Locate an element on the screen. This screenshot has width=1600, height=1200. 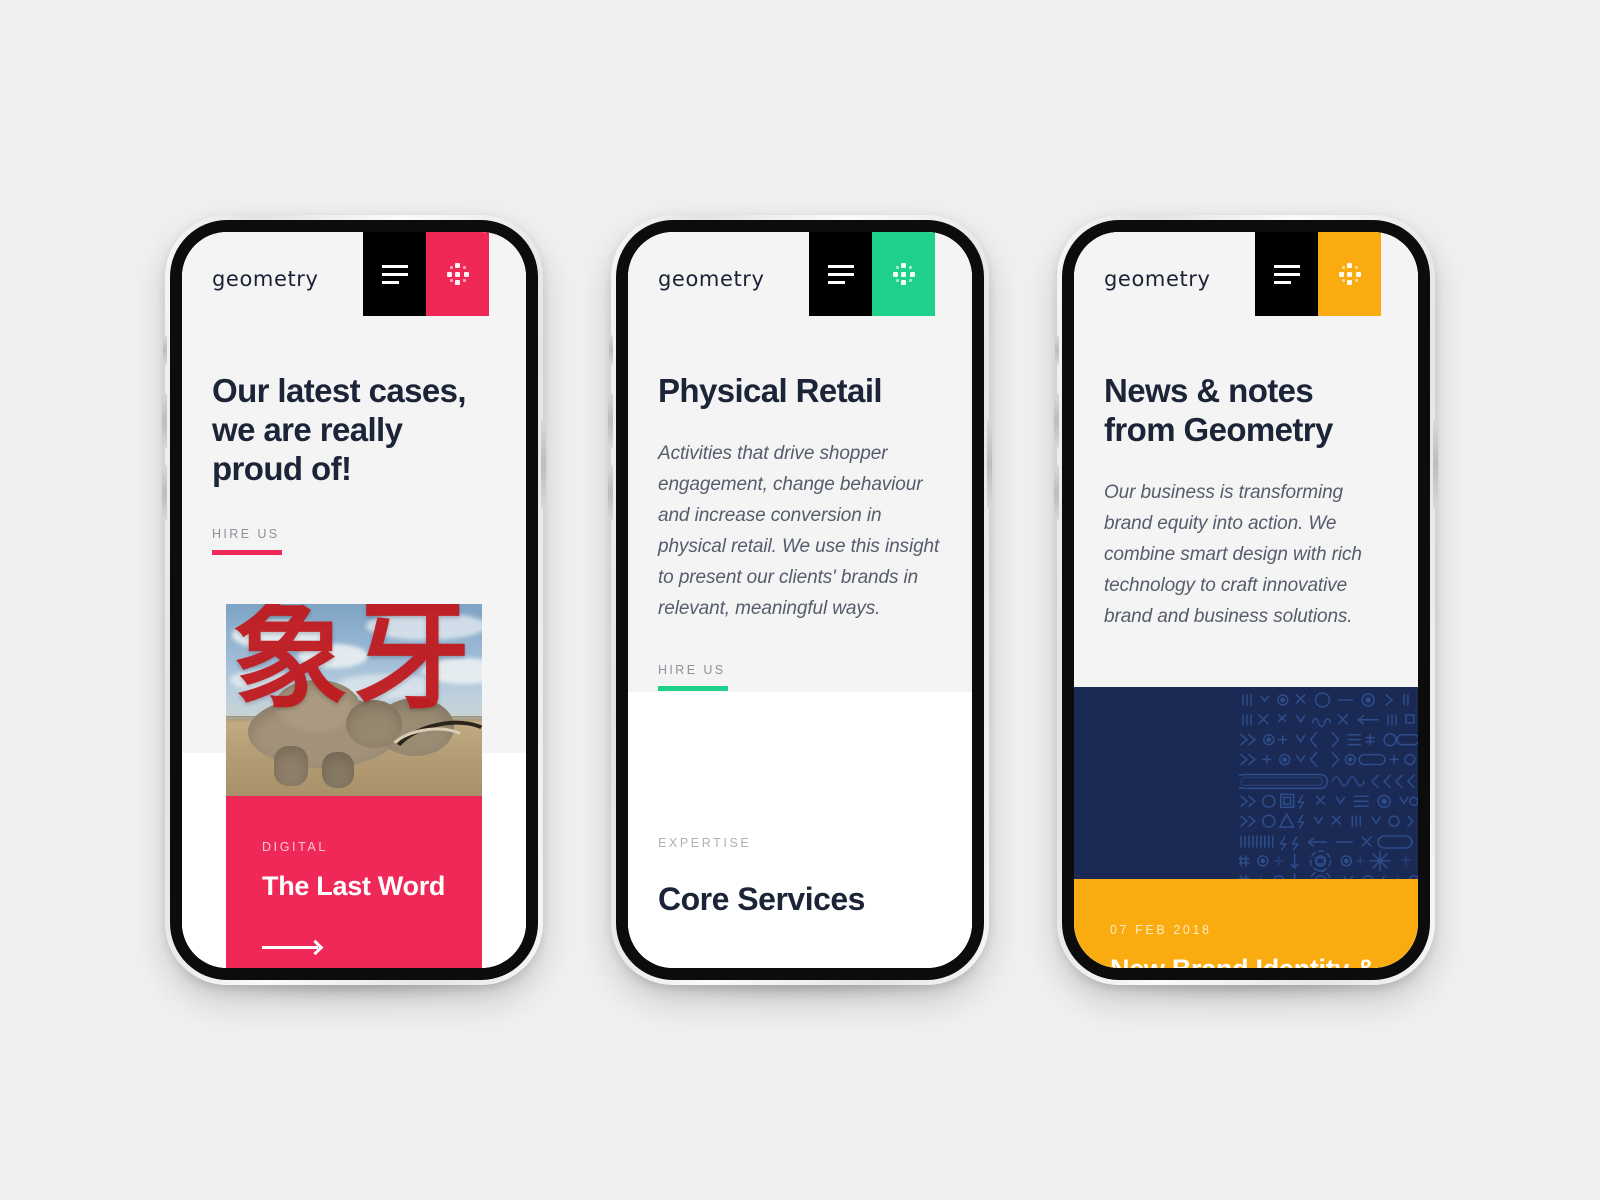
case-card-kicker: DIGITAL is located at coordinates (295, 847).